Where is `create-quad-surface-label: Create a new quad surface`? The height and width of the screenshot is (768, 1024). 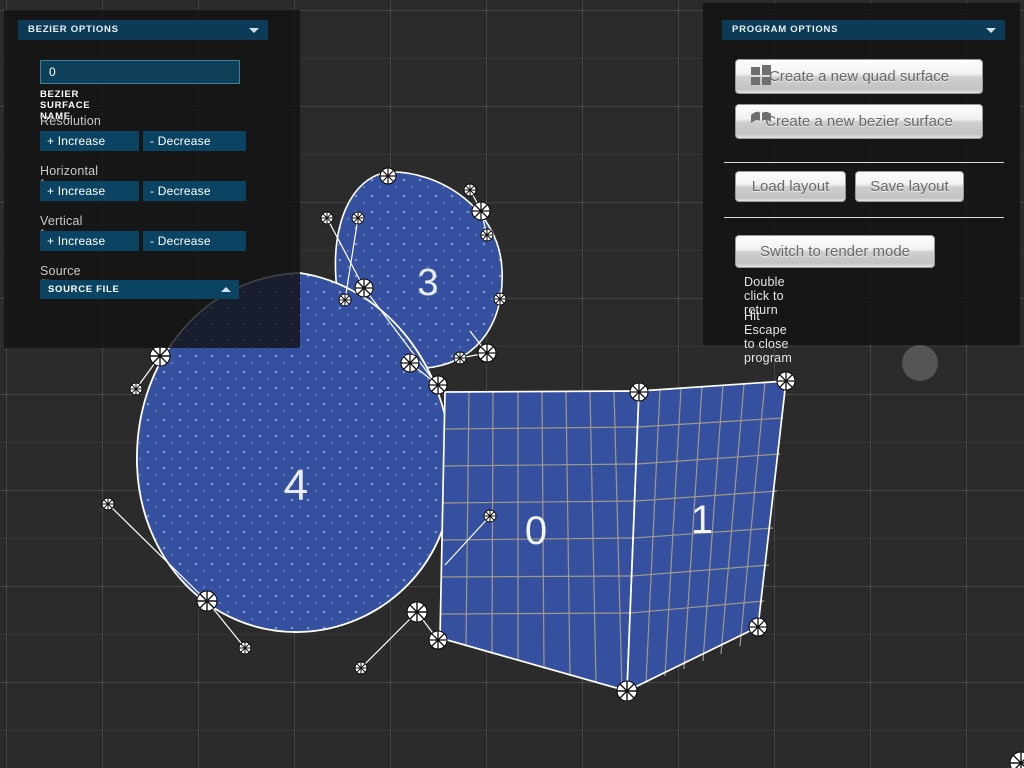
create-quad-surface-label: Create a new quad surface is located at coordinates (859, 76).